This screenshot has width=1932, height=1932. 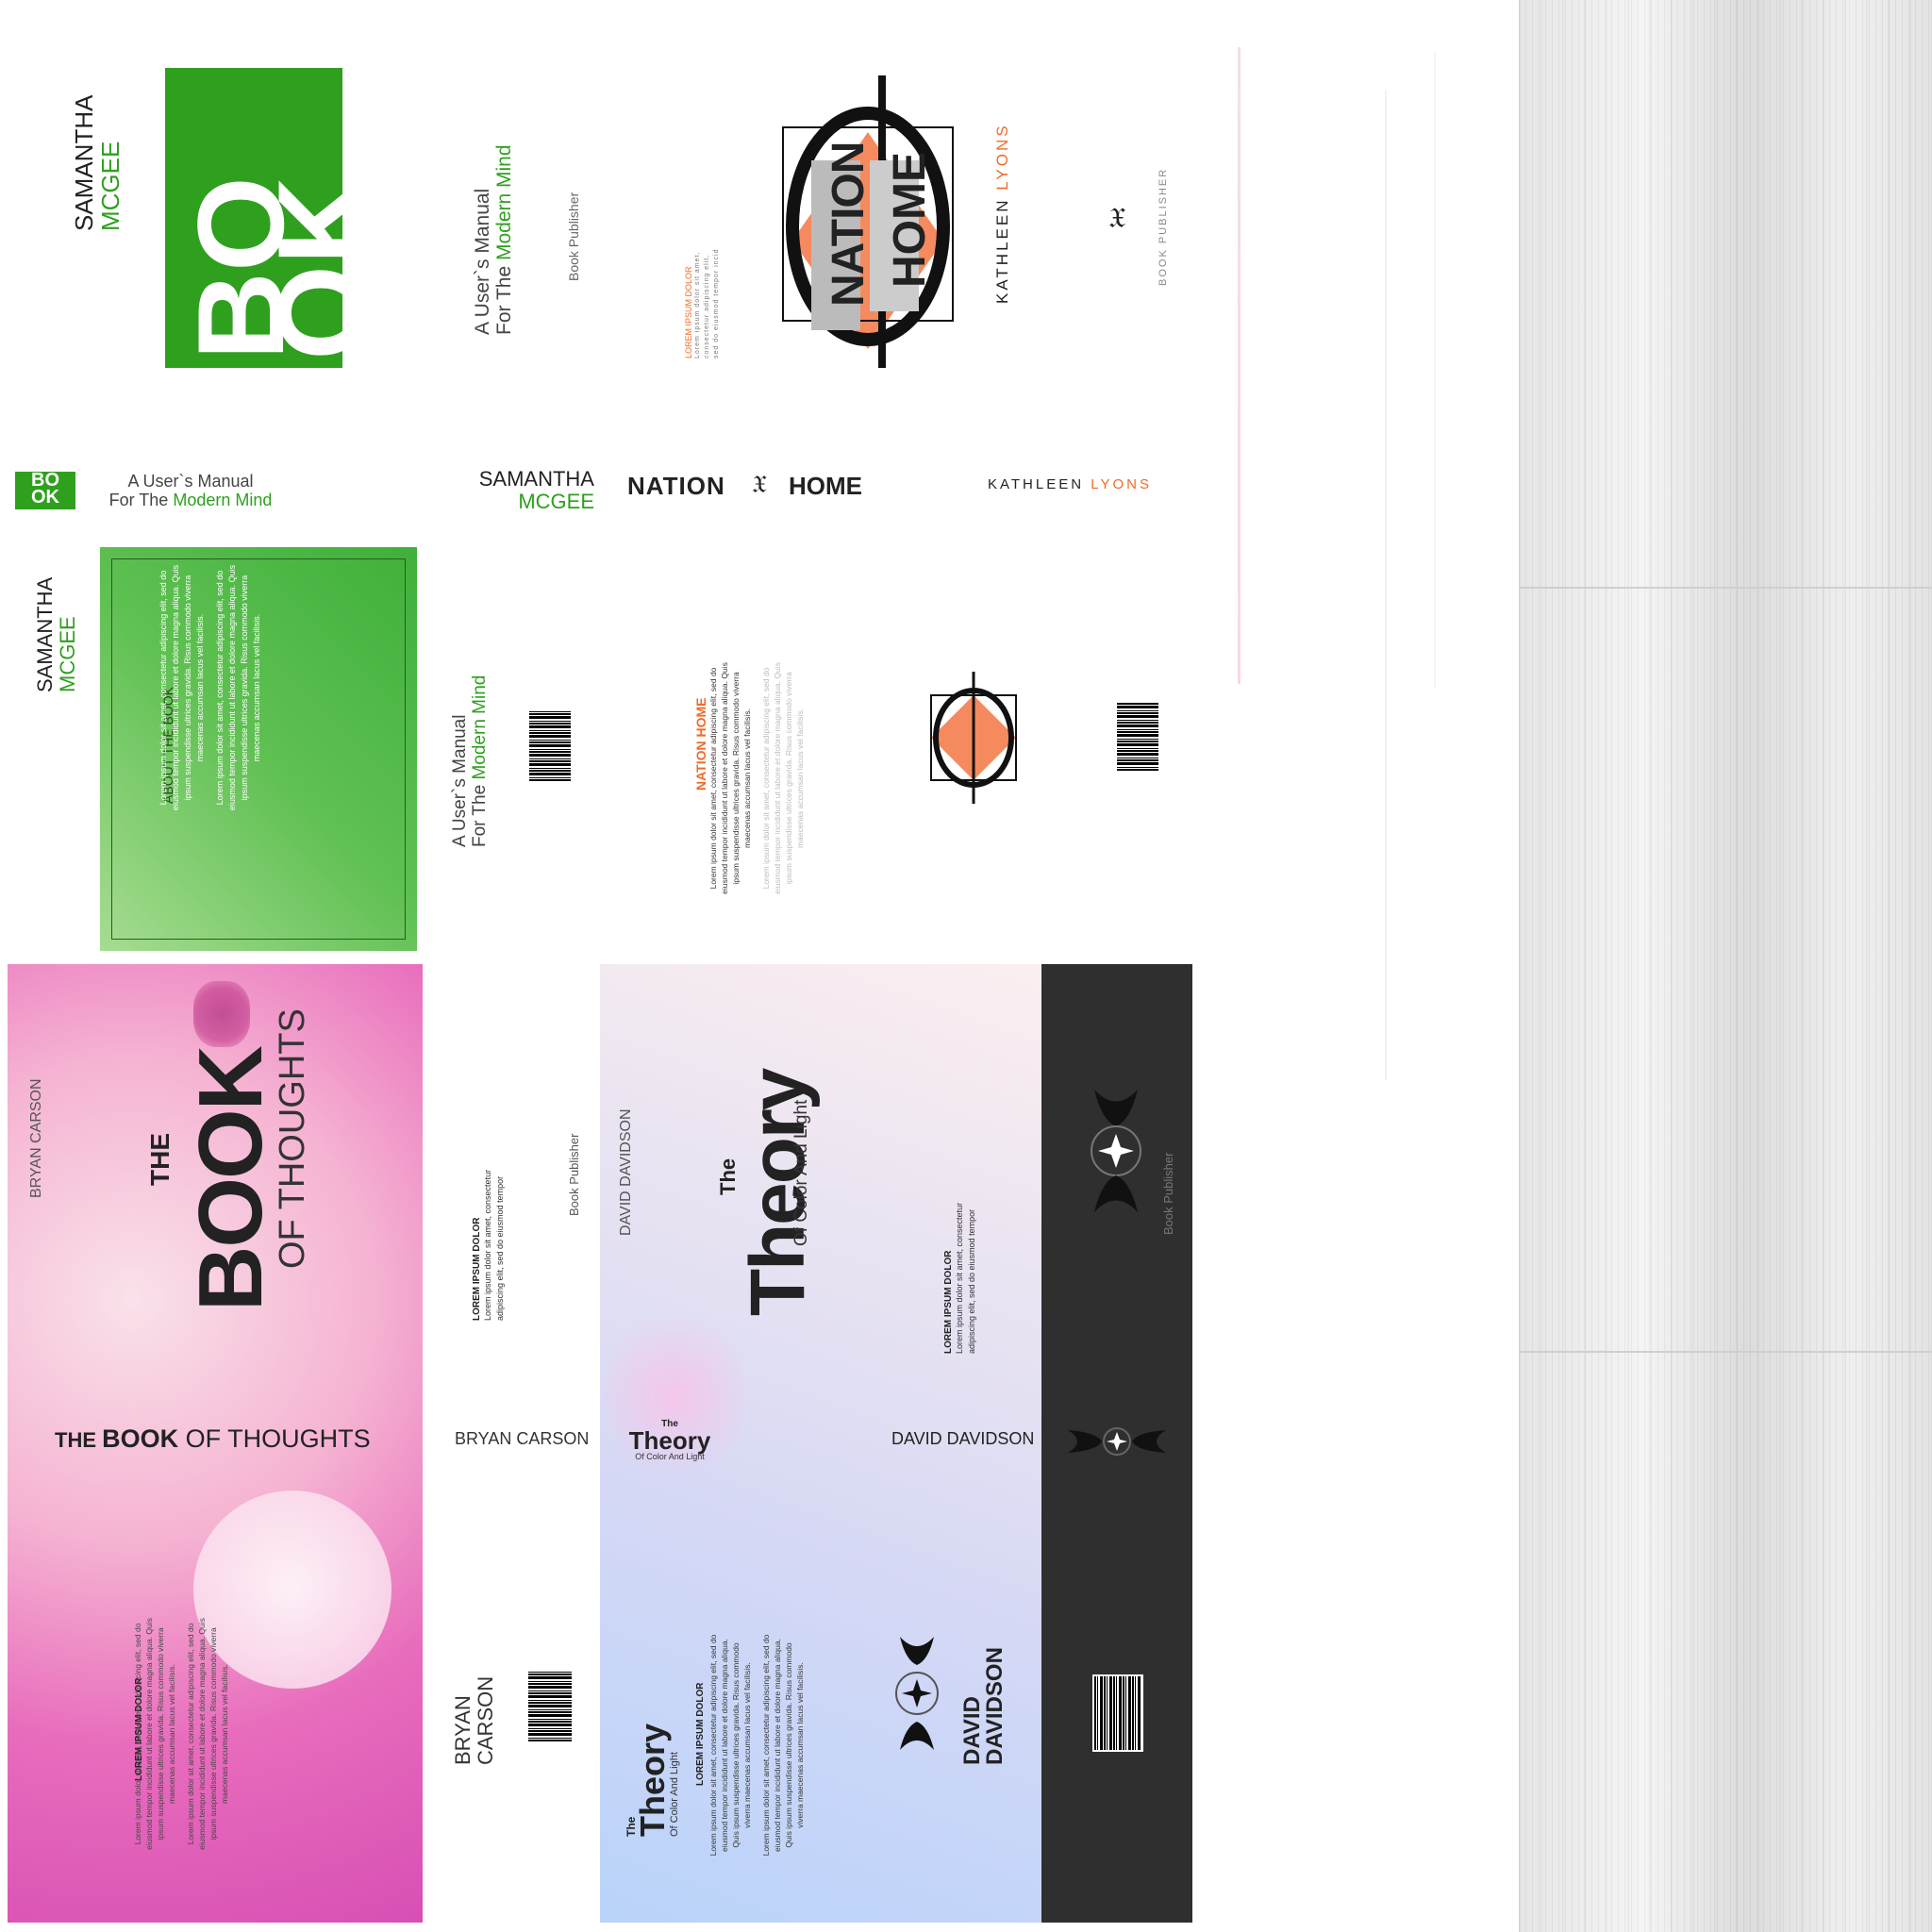 I want to click on green-cover-author: SAMANTHA MCGEE, so click(x=98, y=151).